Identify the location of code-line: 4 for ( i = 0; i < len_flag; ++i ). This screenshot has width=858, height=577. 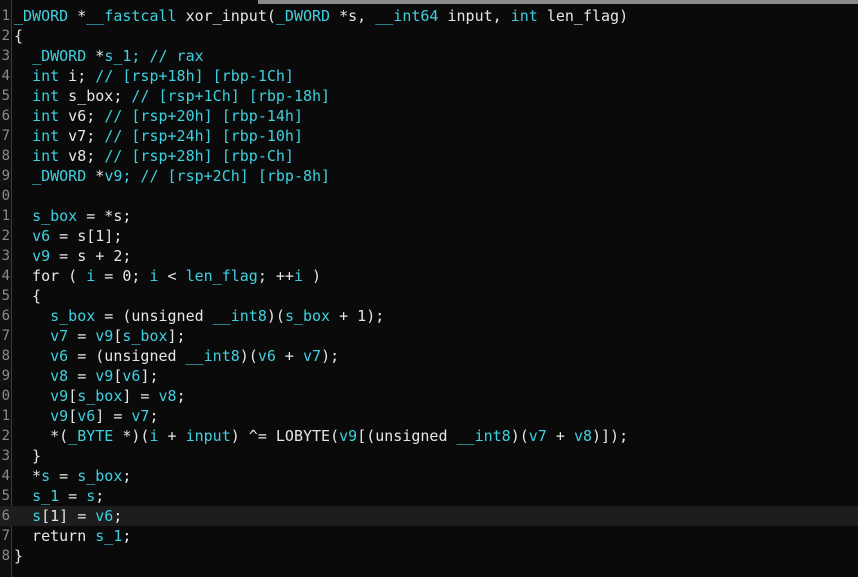
(429, 276).